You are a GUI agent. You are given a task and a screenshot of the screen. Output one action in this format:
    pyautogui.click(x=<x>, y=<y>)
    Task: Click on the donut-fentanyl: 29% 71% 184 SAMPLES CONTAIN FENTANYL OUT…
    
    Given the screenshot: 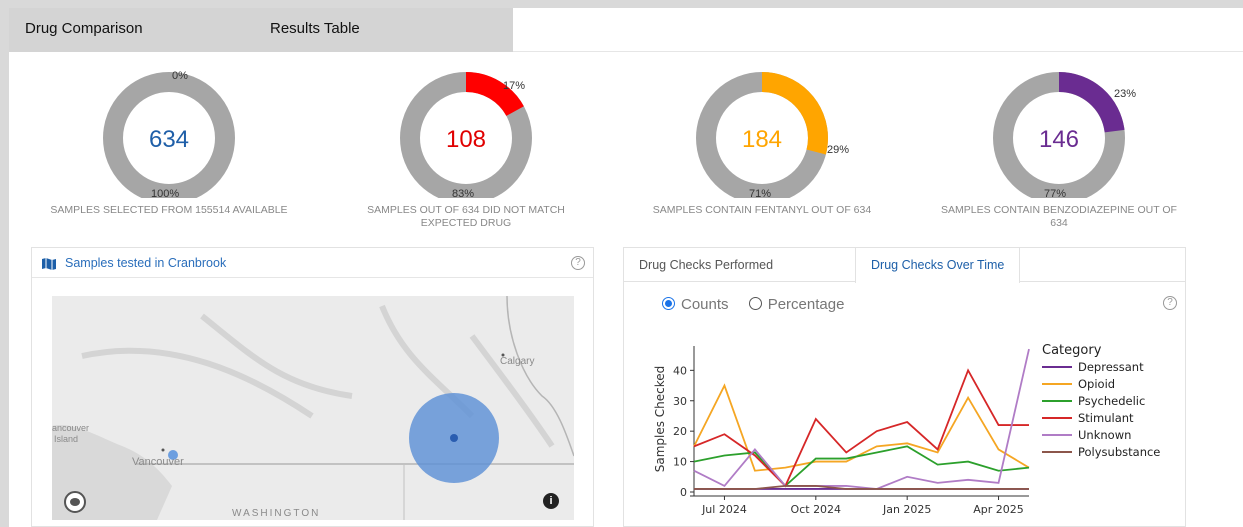 What is the action you would take?
    pyautogui.click(x=762, y=148)
    